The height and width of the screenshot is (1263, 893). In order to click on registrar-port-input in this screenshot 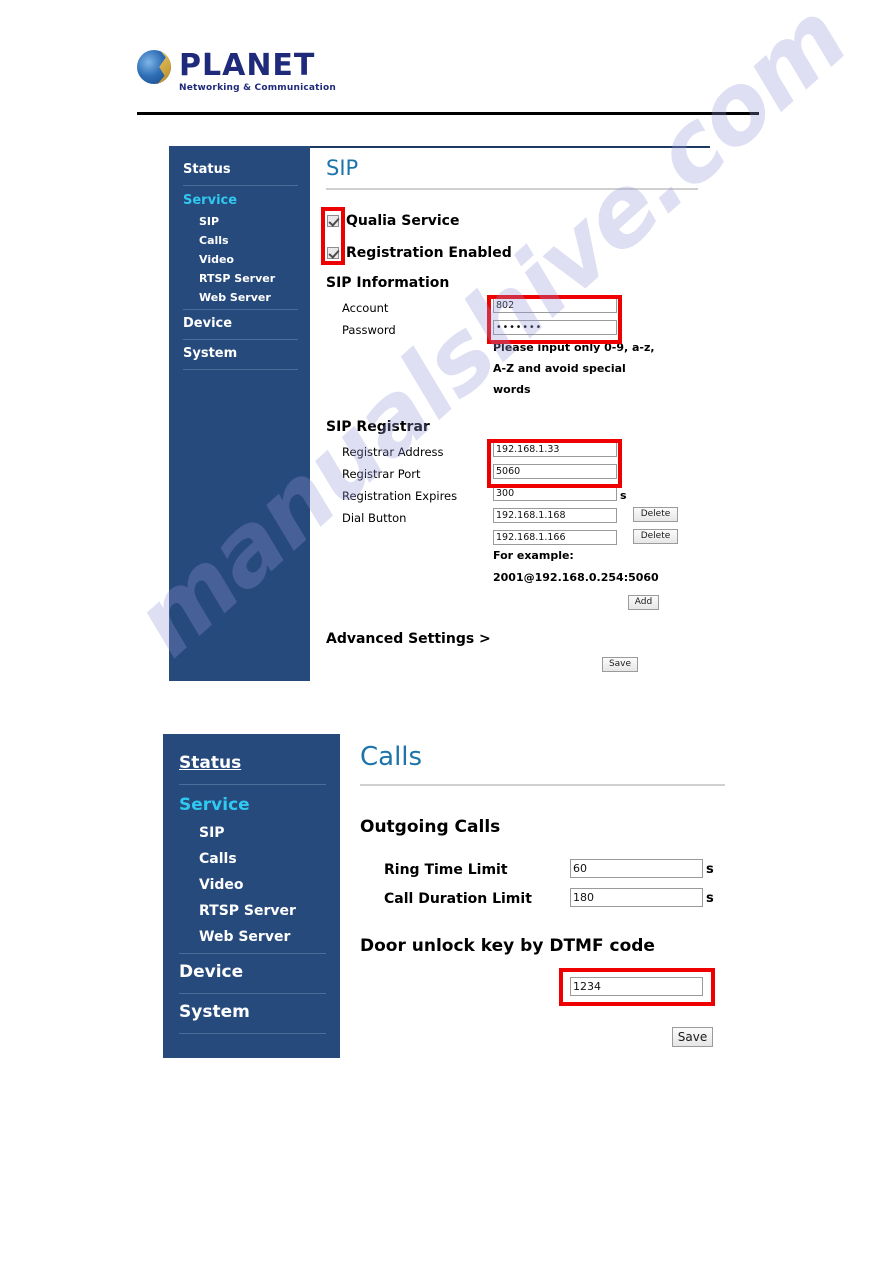, I will do `click(555, 471)`.